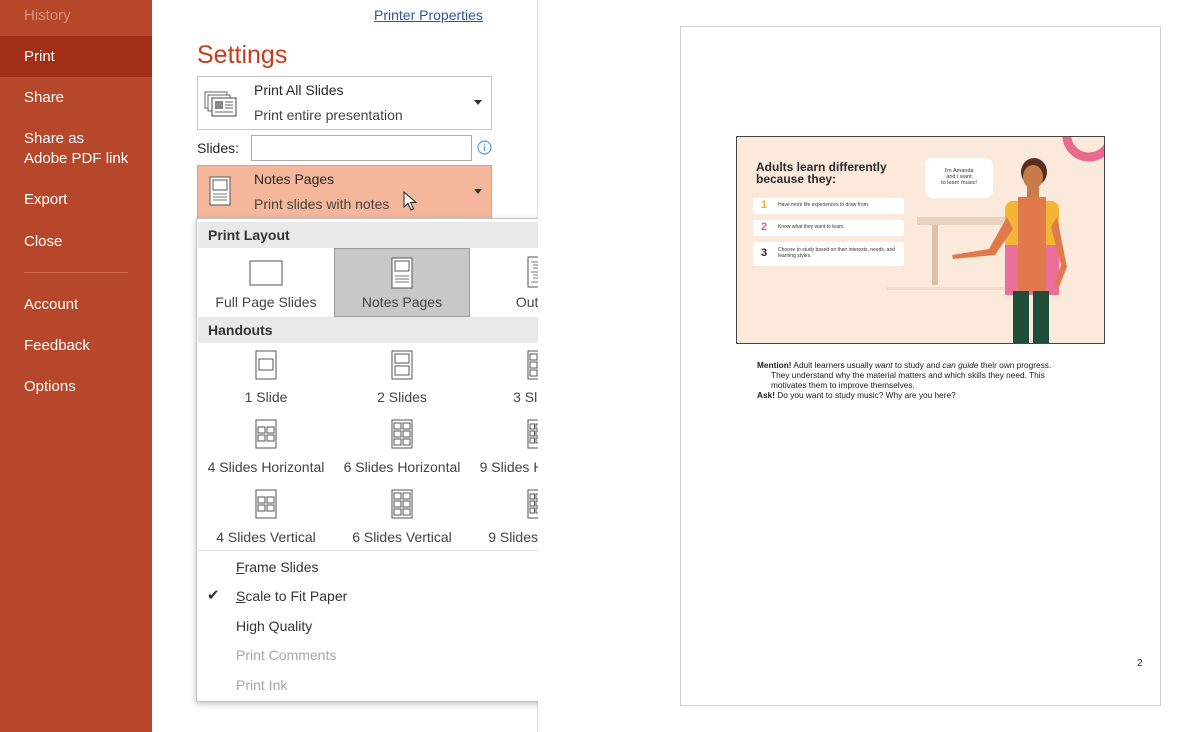 Image resolution: width=1188 pixels, height=732 pixels. Describe the element at coordinates (266, 365) in the screenshot. I see `handout-1-slide-icon` at that location.